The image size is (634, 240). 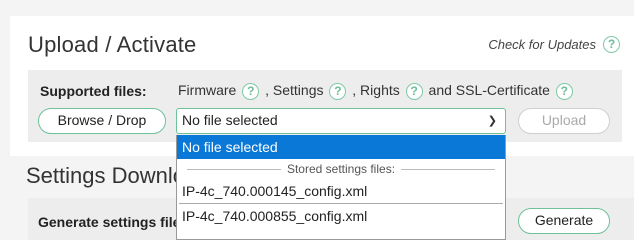 What do you see at coordinates (489, 90) in the screenshot?
I see `ssl-certificate-label: and SSL-Certificate` at bounding box center [489, 90].